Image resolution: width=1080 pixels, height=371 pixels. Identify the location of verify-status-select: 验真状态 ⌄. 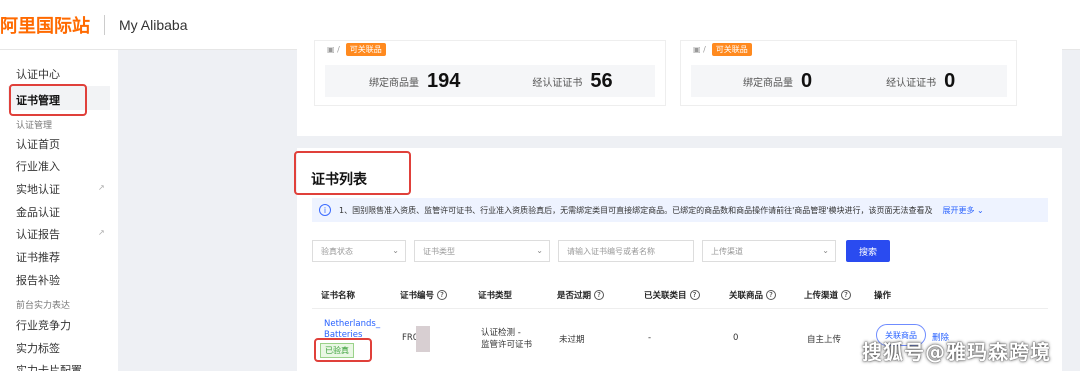
(359, 251).